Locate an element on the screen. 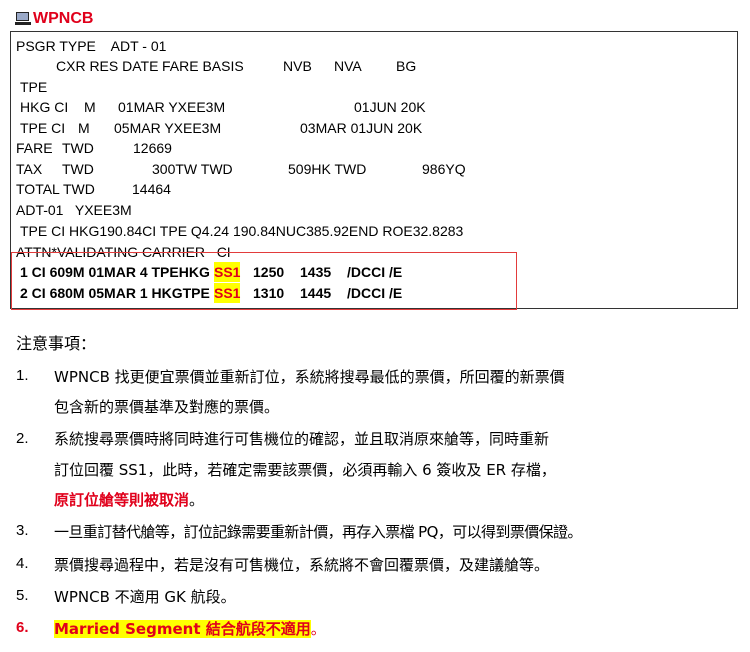 This screenshot has height=652, width=750. note-number: 4. is located at coordinates (22, 563).